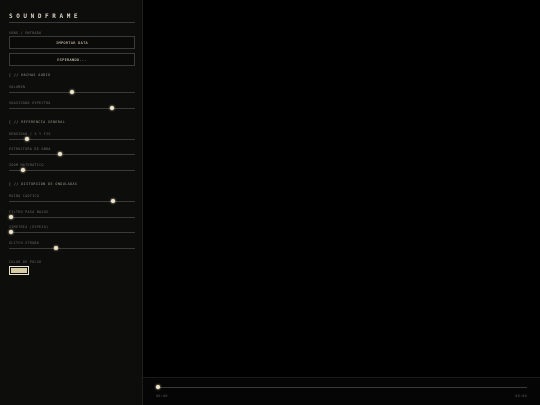  I want to click on slider-suavizado, so click(72, 108).